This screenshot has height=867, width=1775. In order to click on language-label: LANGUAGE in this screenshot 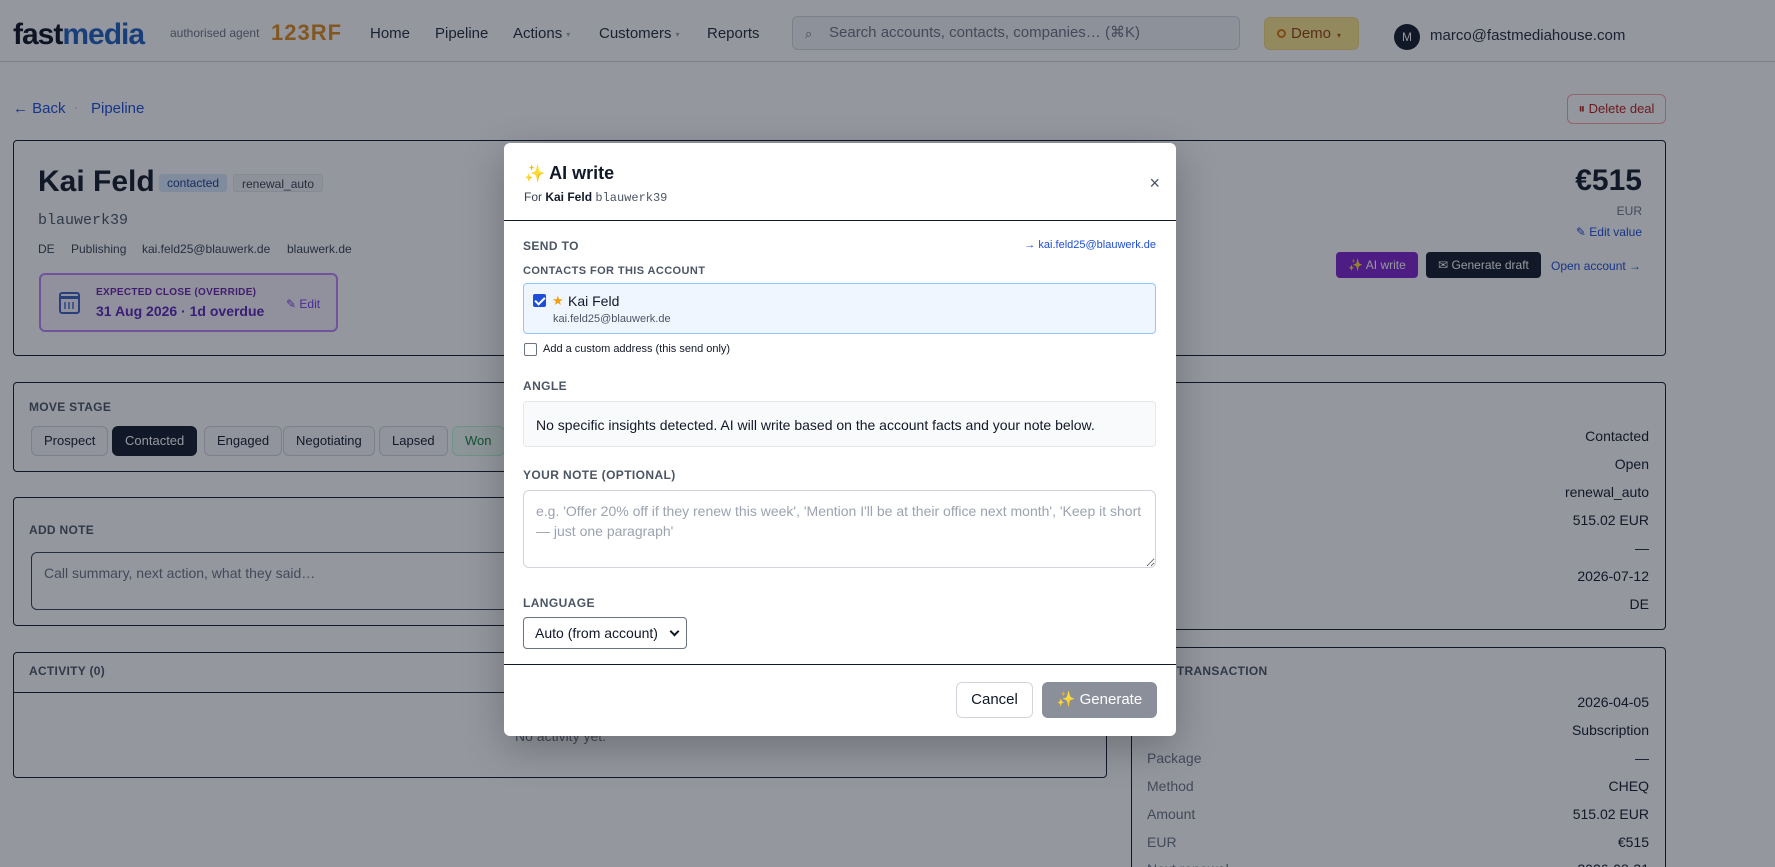, I will do `click(559, 603)`.